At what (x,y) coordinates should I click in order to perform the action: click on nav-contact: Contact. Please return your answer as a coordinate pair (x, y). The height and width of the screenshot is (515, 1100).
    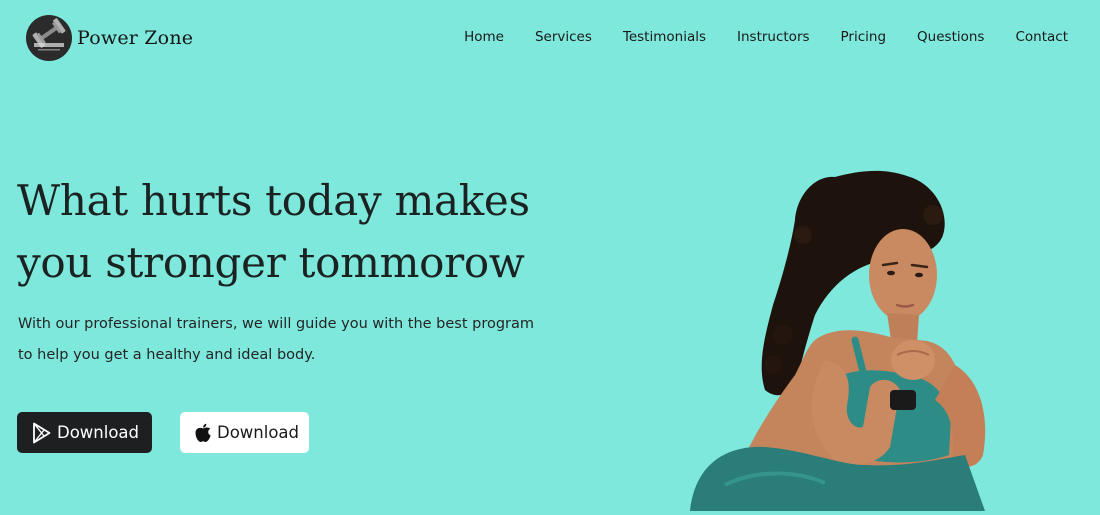
    Looking at the image, I should click on (1041, 37).